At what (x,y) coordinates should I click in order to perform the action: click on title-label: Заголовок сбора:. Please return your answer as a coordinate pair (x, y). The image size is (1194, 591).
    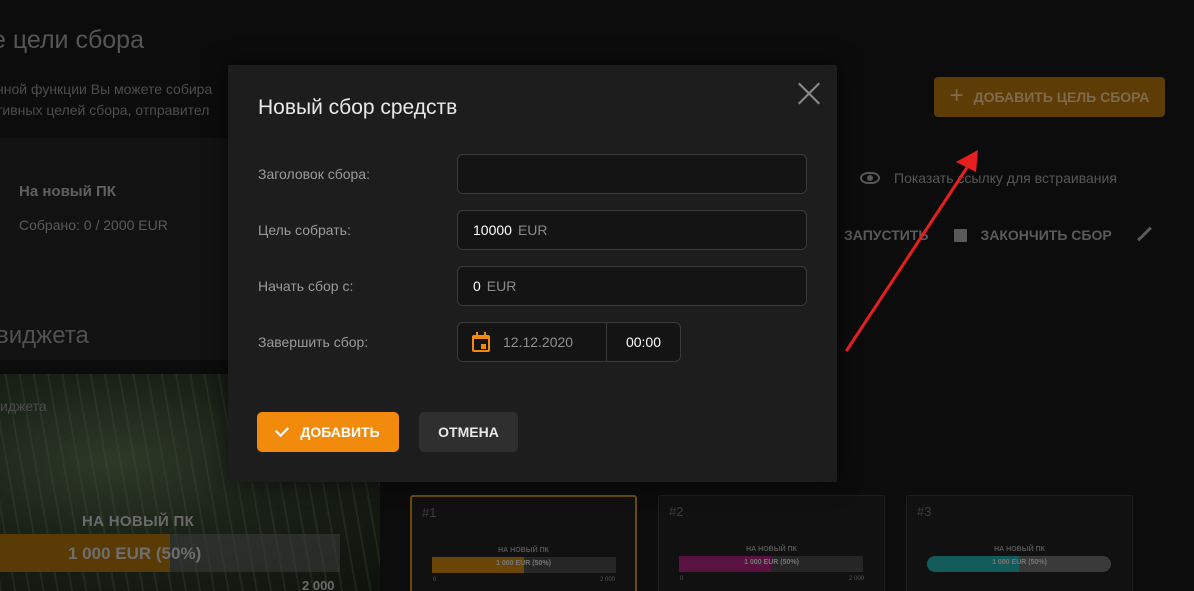
    Looking at the image, I should click on (314, 174).